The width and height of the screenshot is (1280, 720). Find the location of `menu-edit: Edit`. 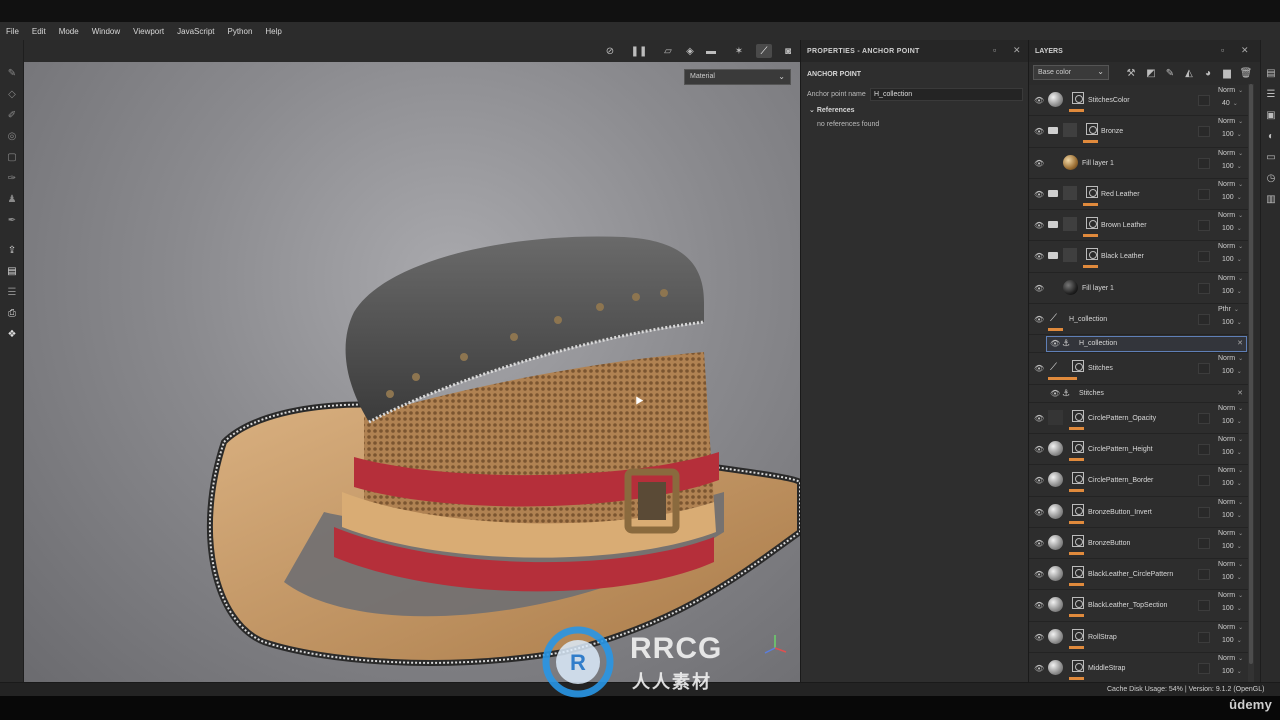

menu-edit: Edit is located at coordinates (39, 31).